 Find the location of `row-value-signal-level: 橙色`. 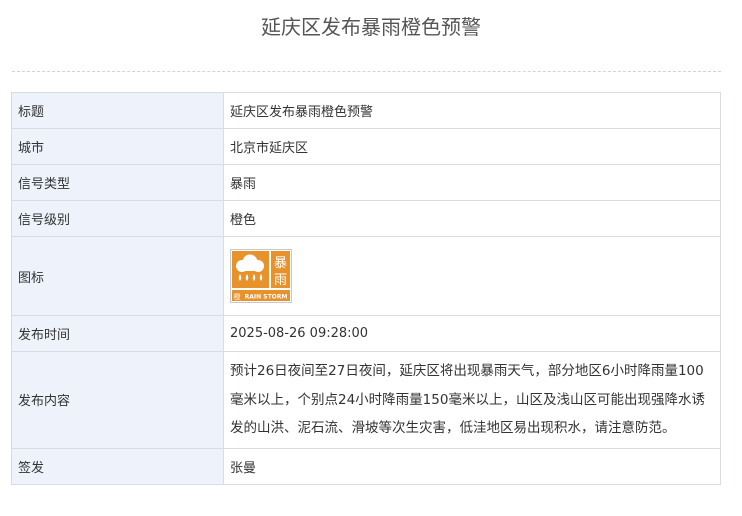

row-value-signal-level: 橙色 is located at coordinates (472, 218).